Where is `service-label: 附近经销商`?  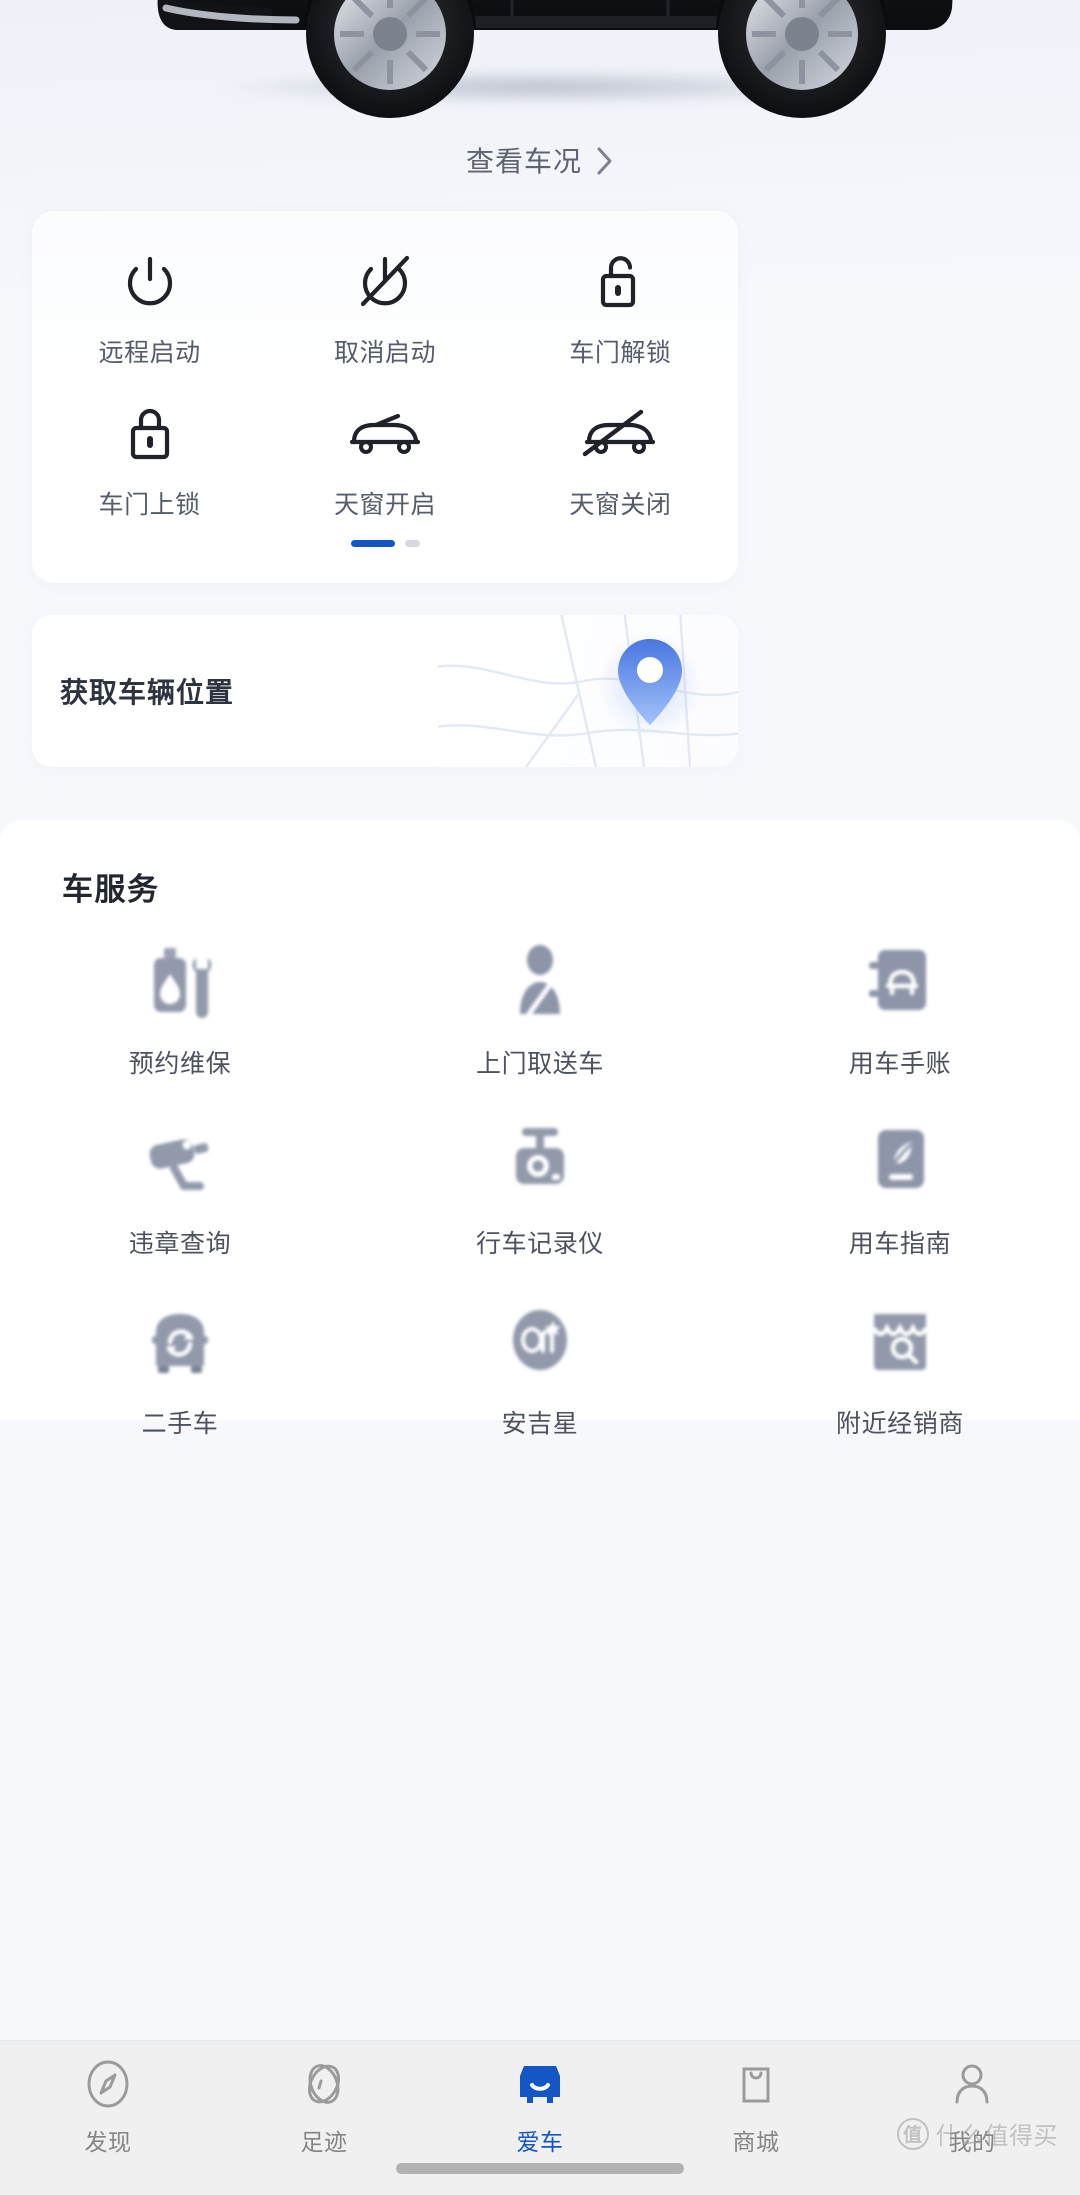
service-label: 附近经销商 is located at coordinates (899, 1424).